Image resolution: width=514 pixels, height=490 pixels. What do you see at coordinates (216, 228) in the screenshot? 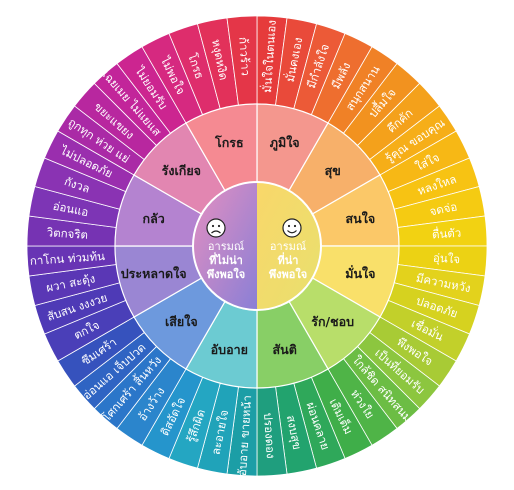
I see `sad-face-icon` at bounding box center [216, 228].